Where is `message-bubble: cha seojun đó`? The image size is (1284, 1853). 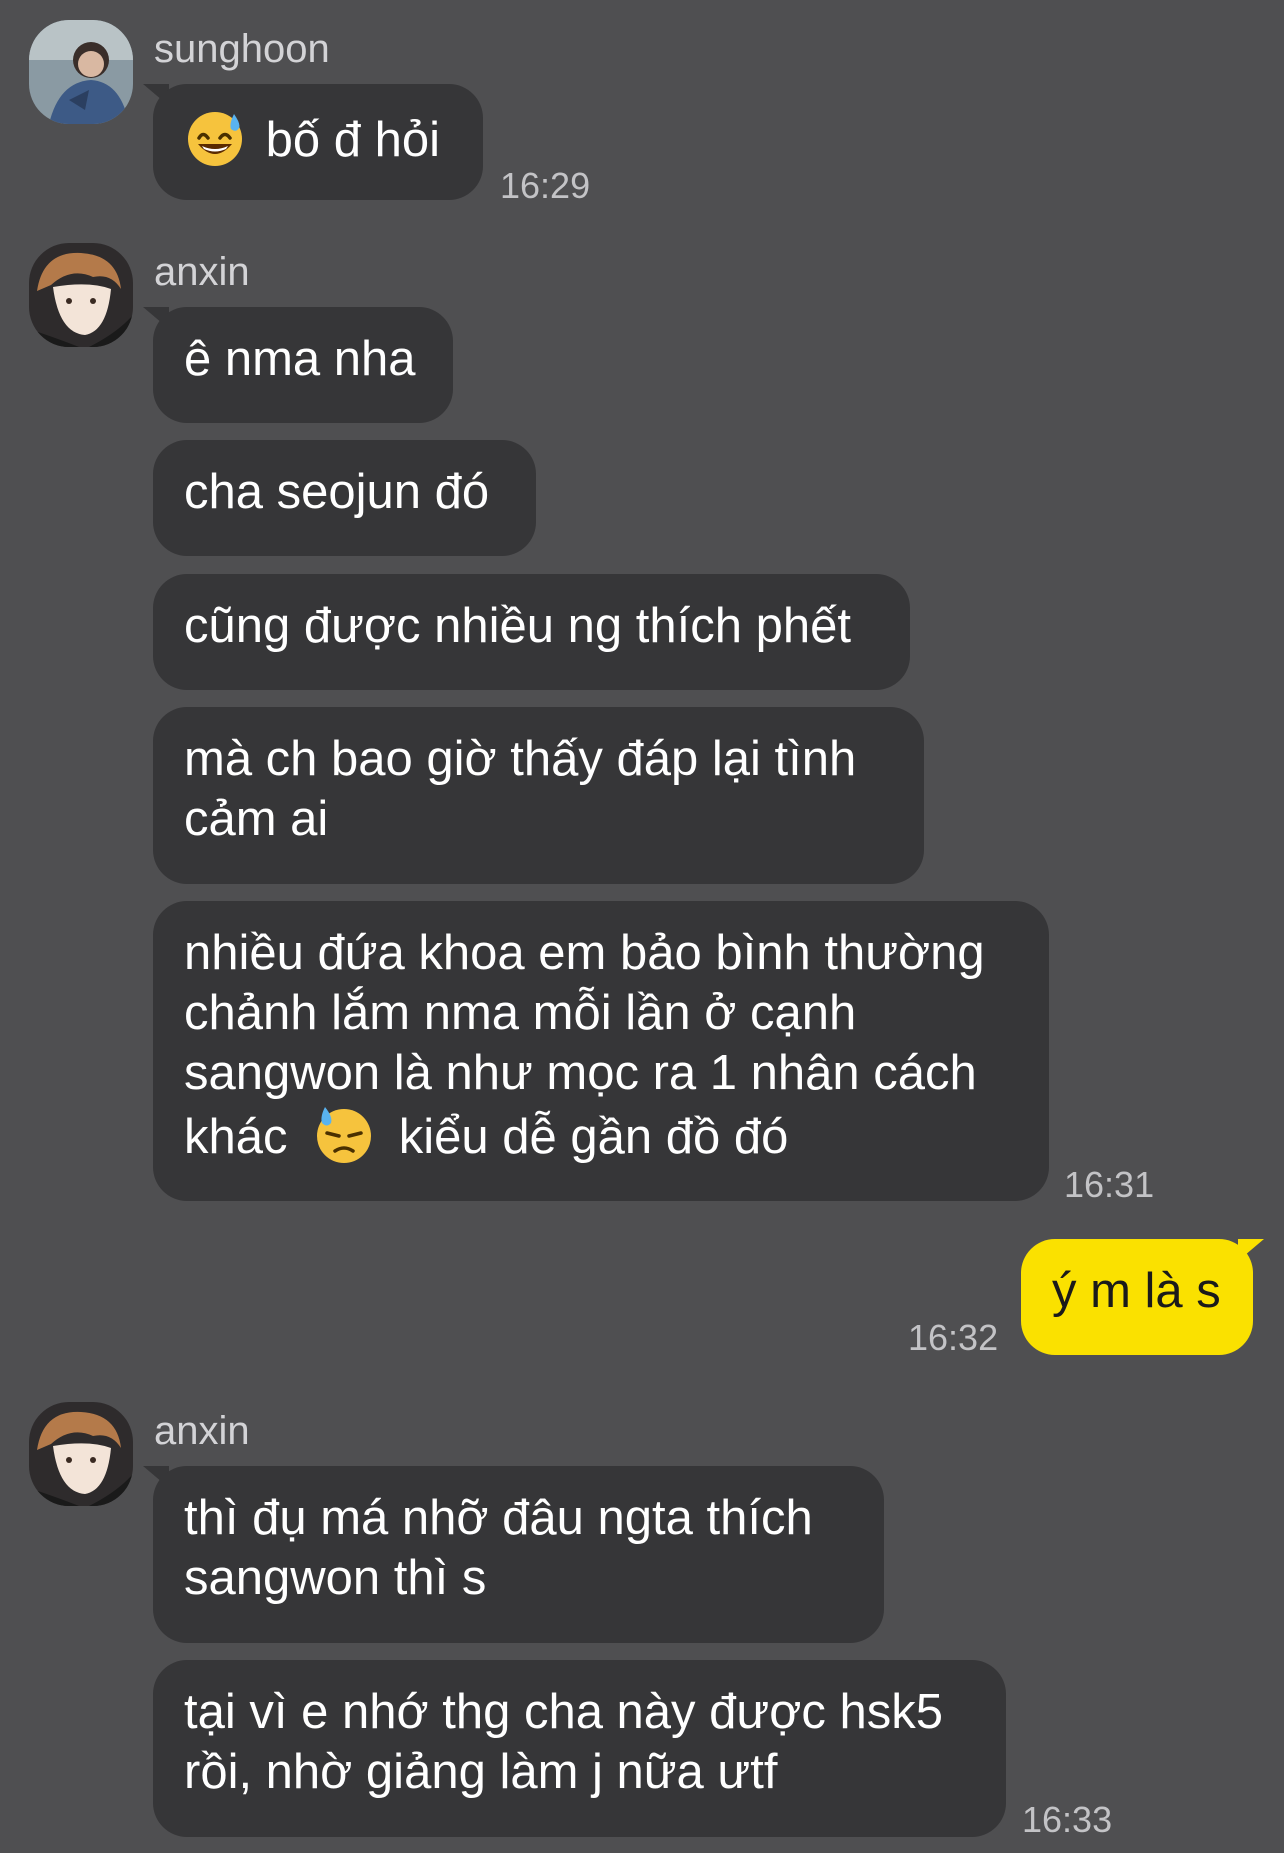
message-bubble: cha seojun đó is located at coordinates (344, 498).